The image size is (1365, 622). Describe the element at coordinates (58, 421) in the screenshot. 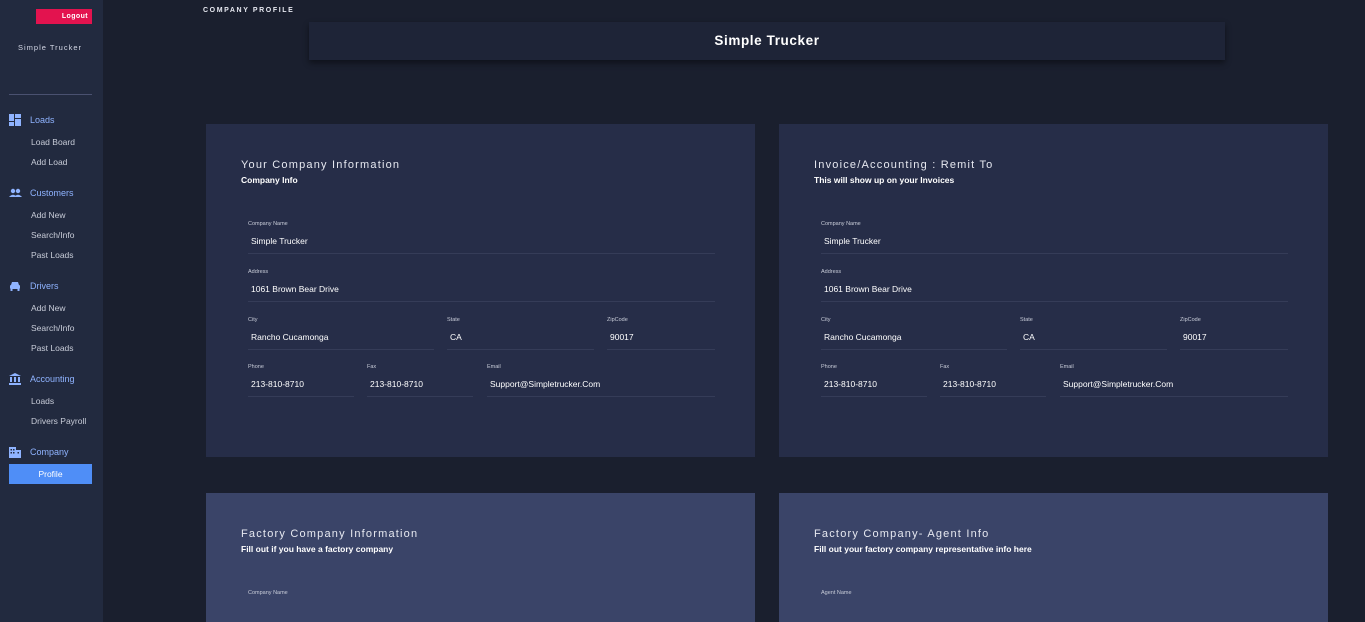

I see `sidebar-item-drivers-payroll: Drivers Payroll` at that location.